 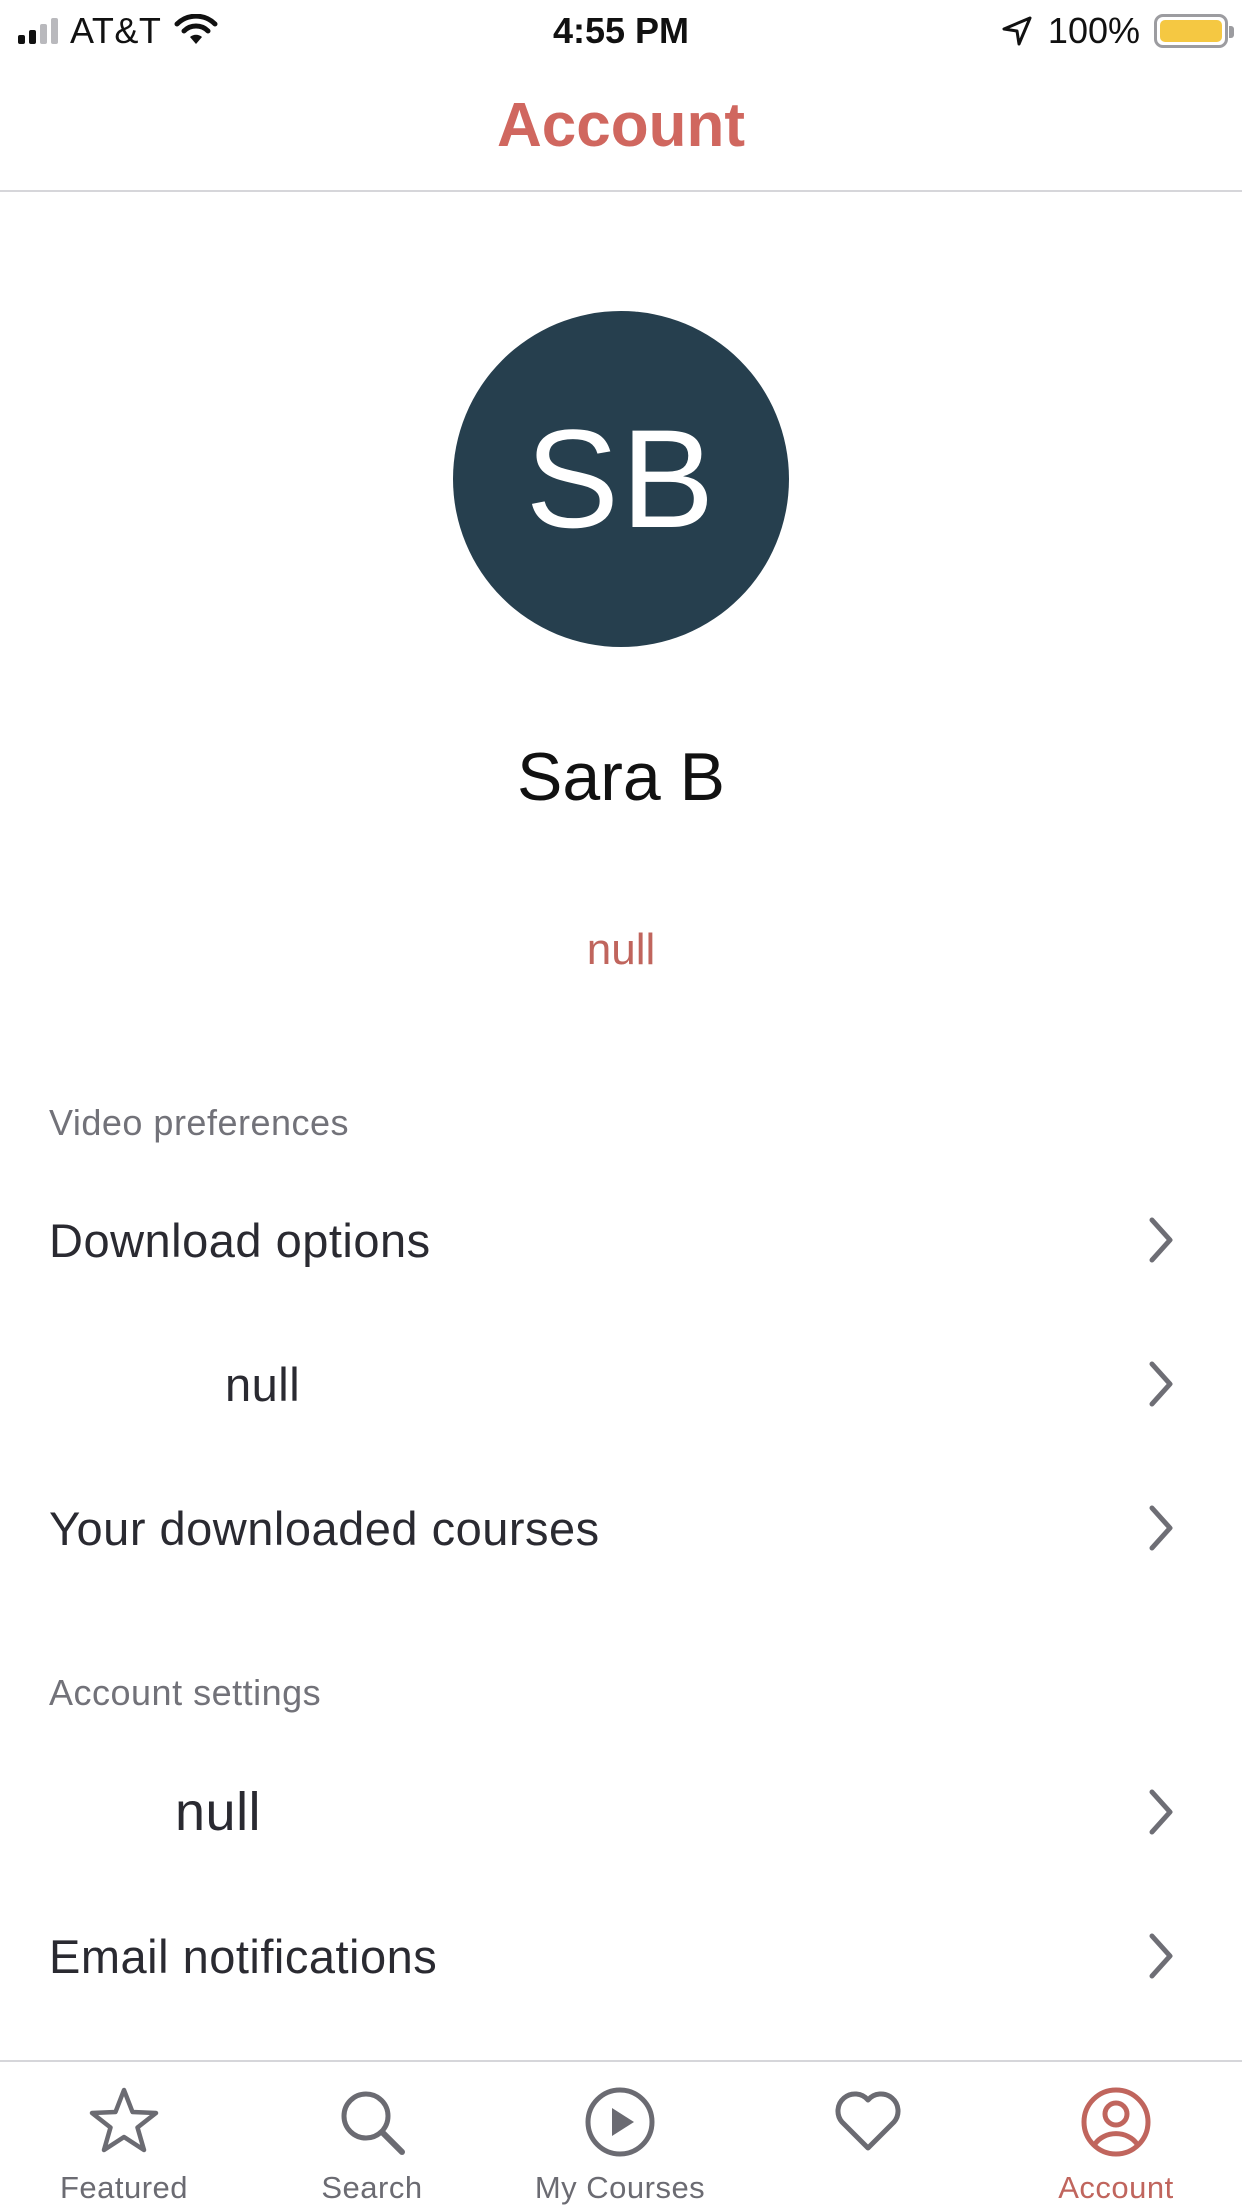 What do you see at coordinates (621, 1956) in the screenshot?
I see `row-email-notifications: Email notifications` at bounding box center [621, 1956].